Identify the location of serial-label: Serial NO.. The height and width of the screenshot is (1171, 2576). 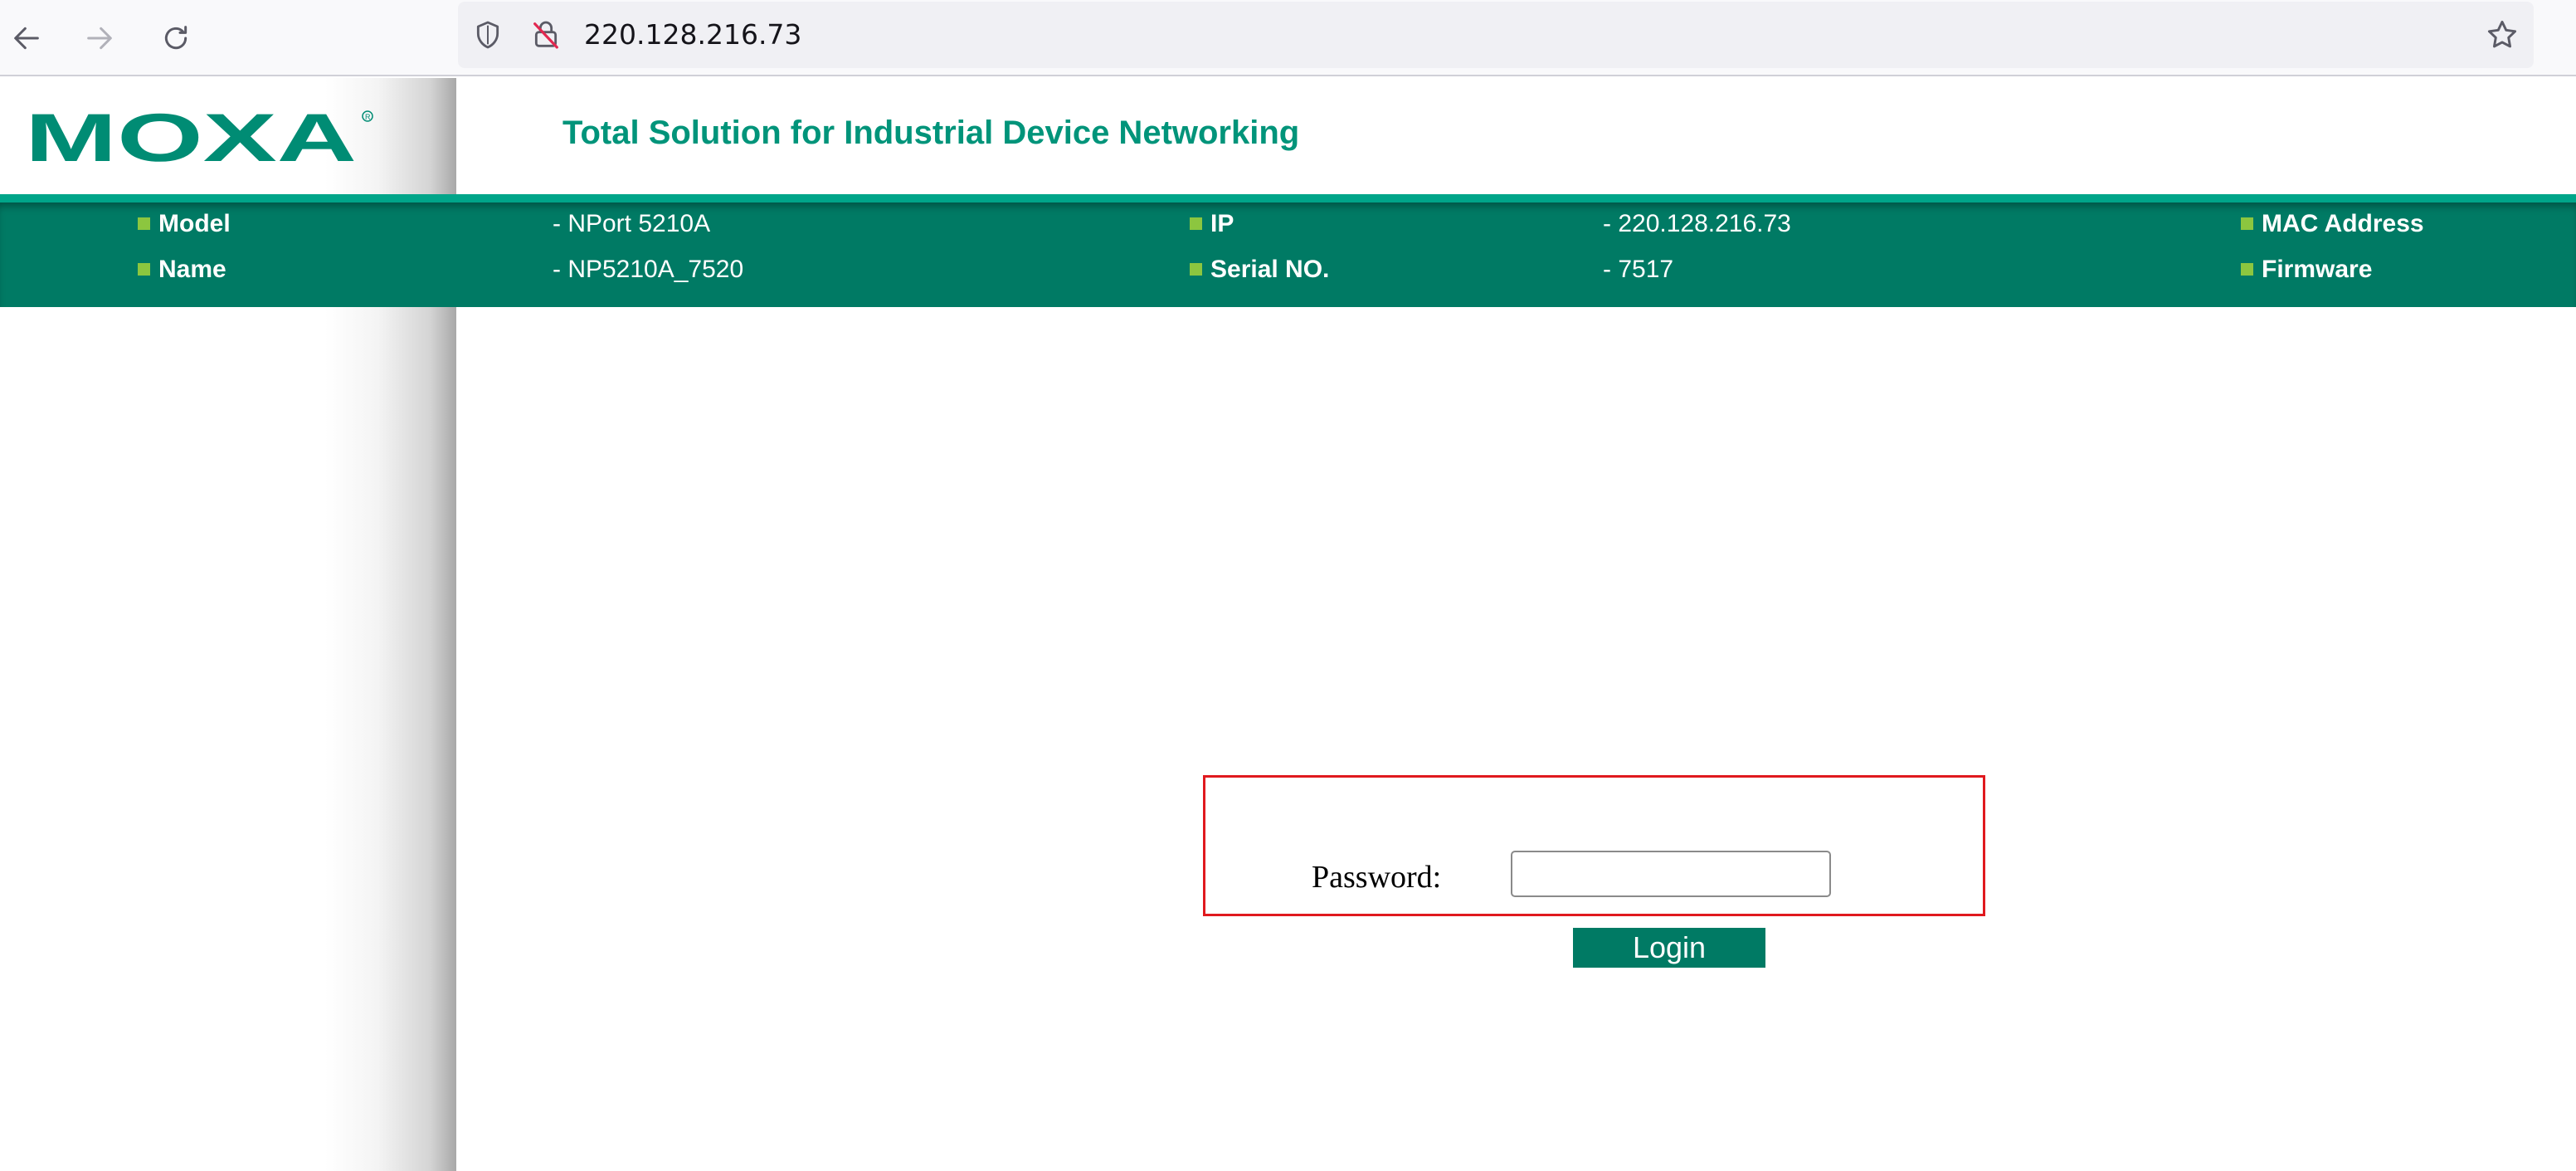
(1259, 270).